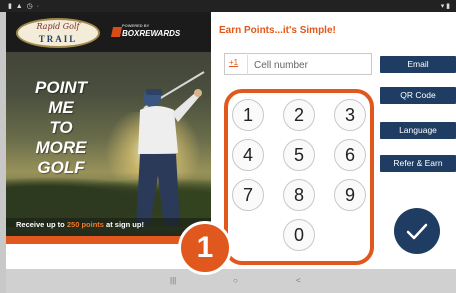  Describe the element at coordinates (299, 195) in the screenshot. I see `key-8: 8` at that location.